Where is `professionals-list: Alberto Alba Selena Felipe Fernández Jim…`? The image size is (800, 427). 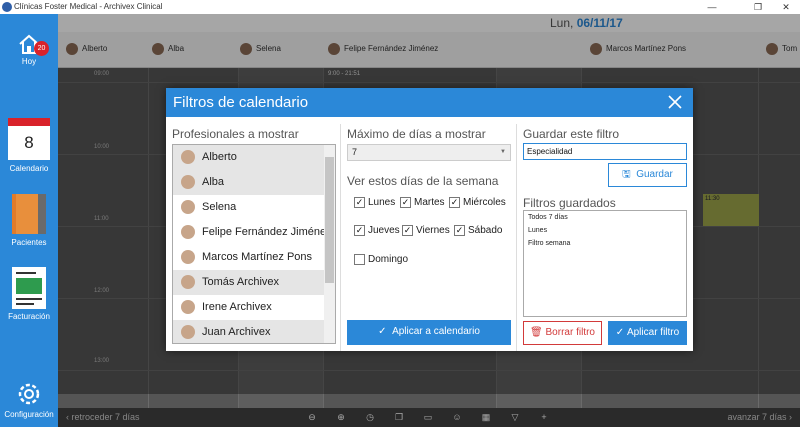
professionals-list: Alberto Alba Selena Felipe Fernández Jim… is located at coordinates (254, 244).